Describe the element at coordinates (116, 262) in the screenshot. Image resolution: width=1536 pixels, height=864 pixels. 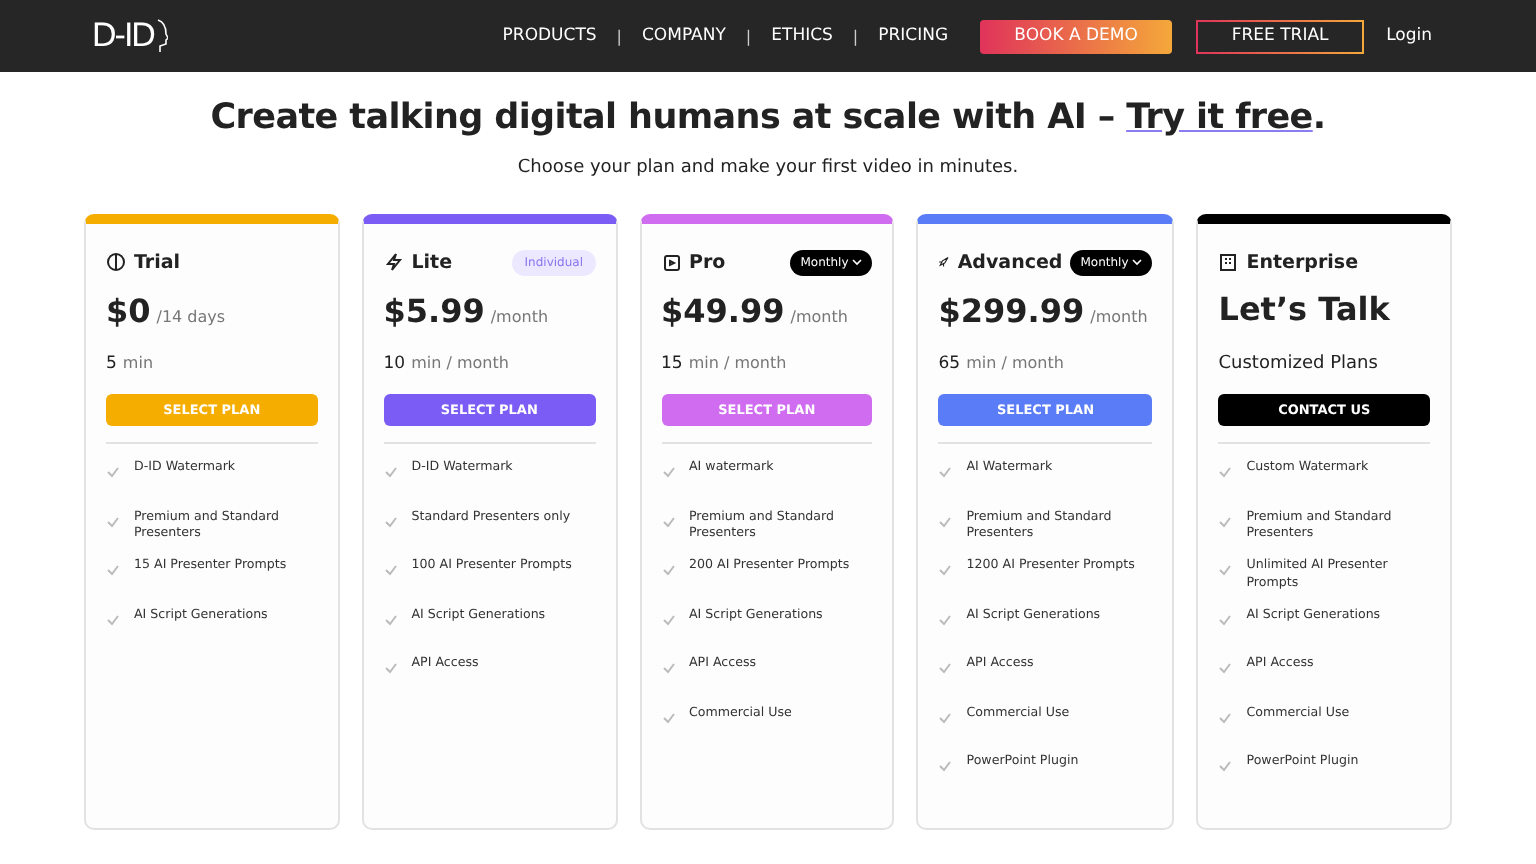
I see `coin-icon` at that location.